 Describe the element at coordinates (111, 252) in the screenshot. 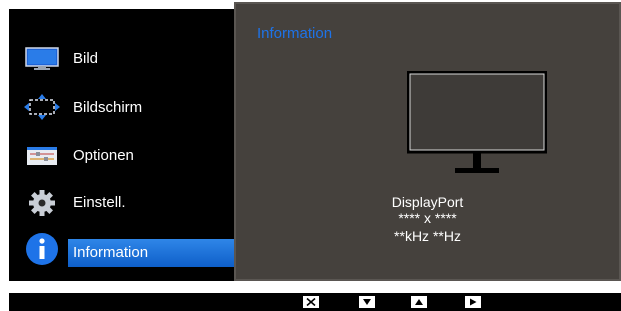

I see `sidebar-item-label: Information` at that location.